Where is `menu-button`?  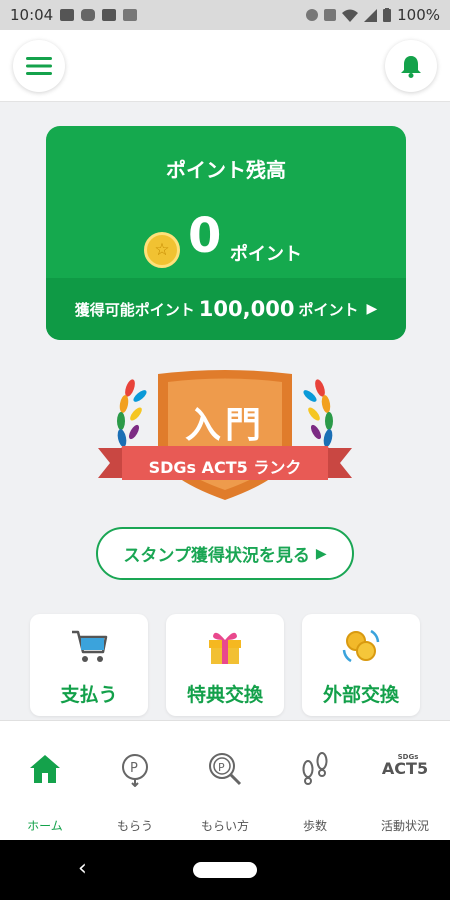 menu-button is located at coordinates (39, 66).